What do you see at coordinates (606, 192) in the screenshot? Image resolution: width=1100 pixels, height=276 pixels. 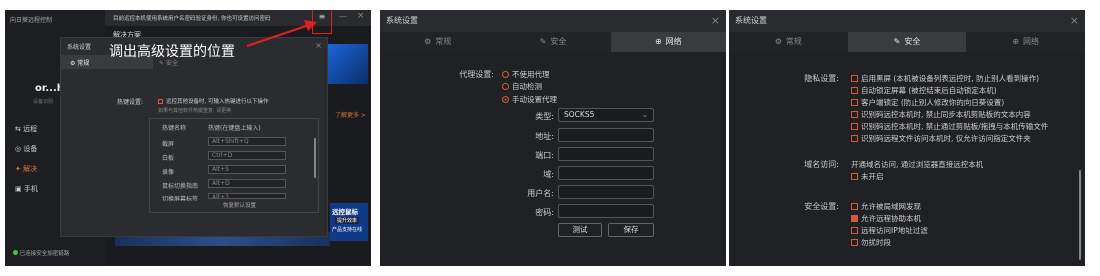 I see `username-input` at bounding box center [606, 192].